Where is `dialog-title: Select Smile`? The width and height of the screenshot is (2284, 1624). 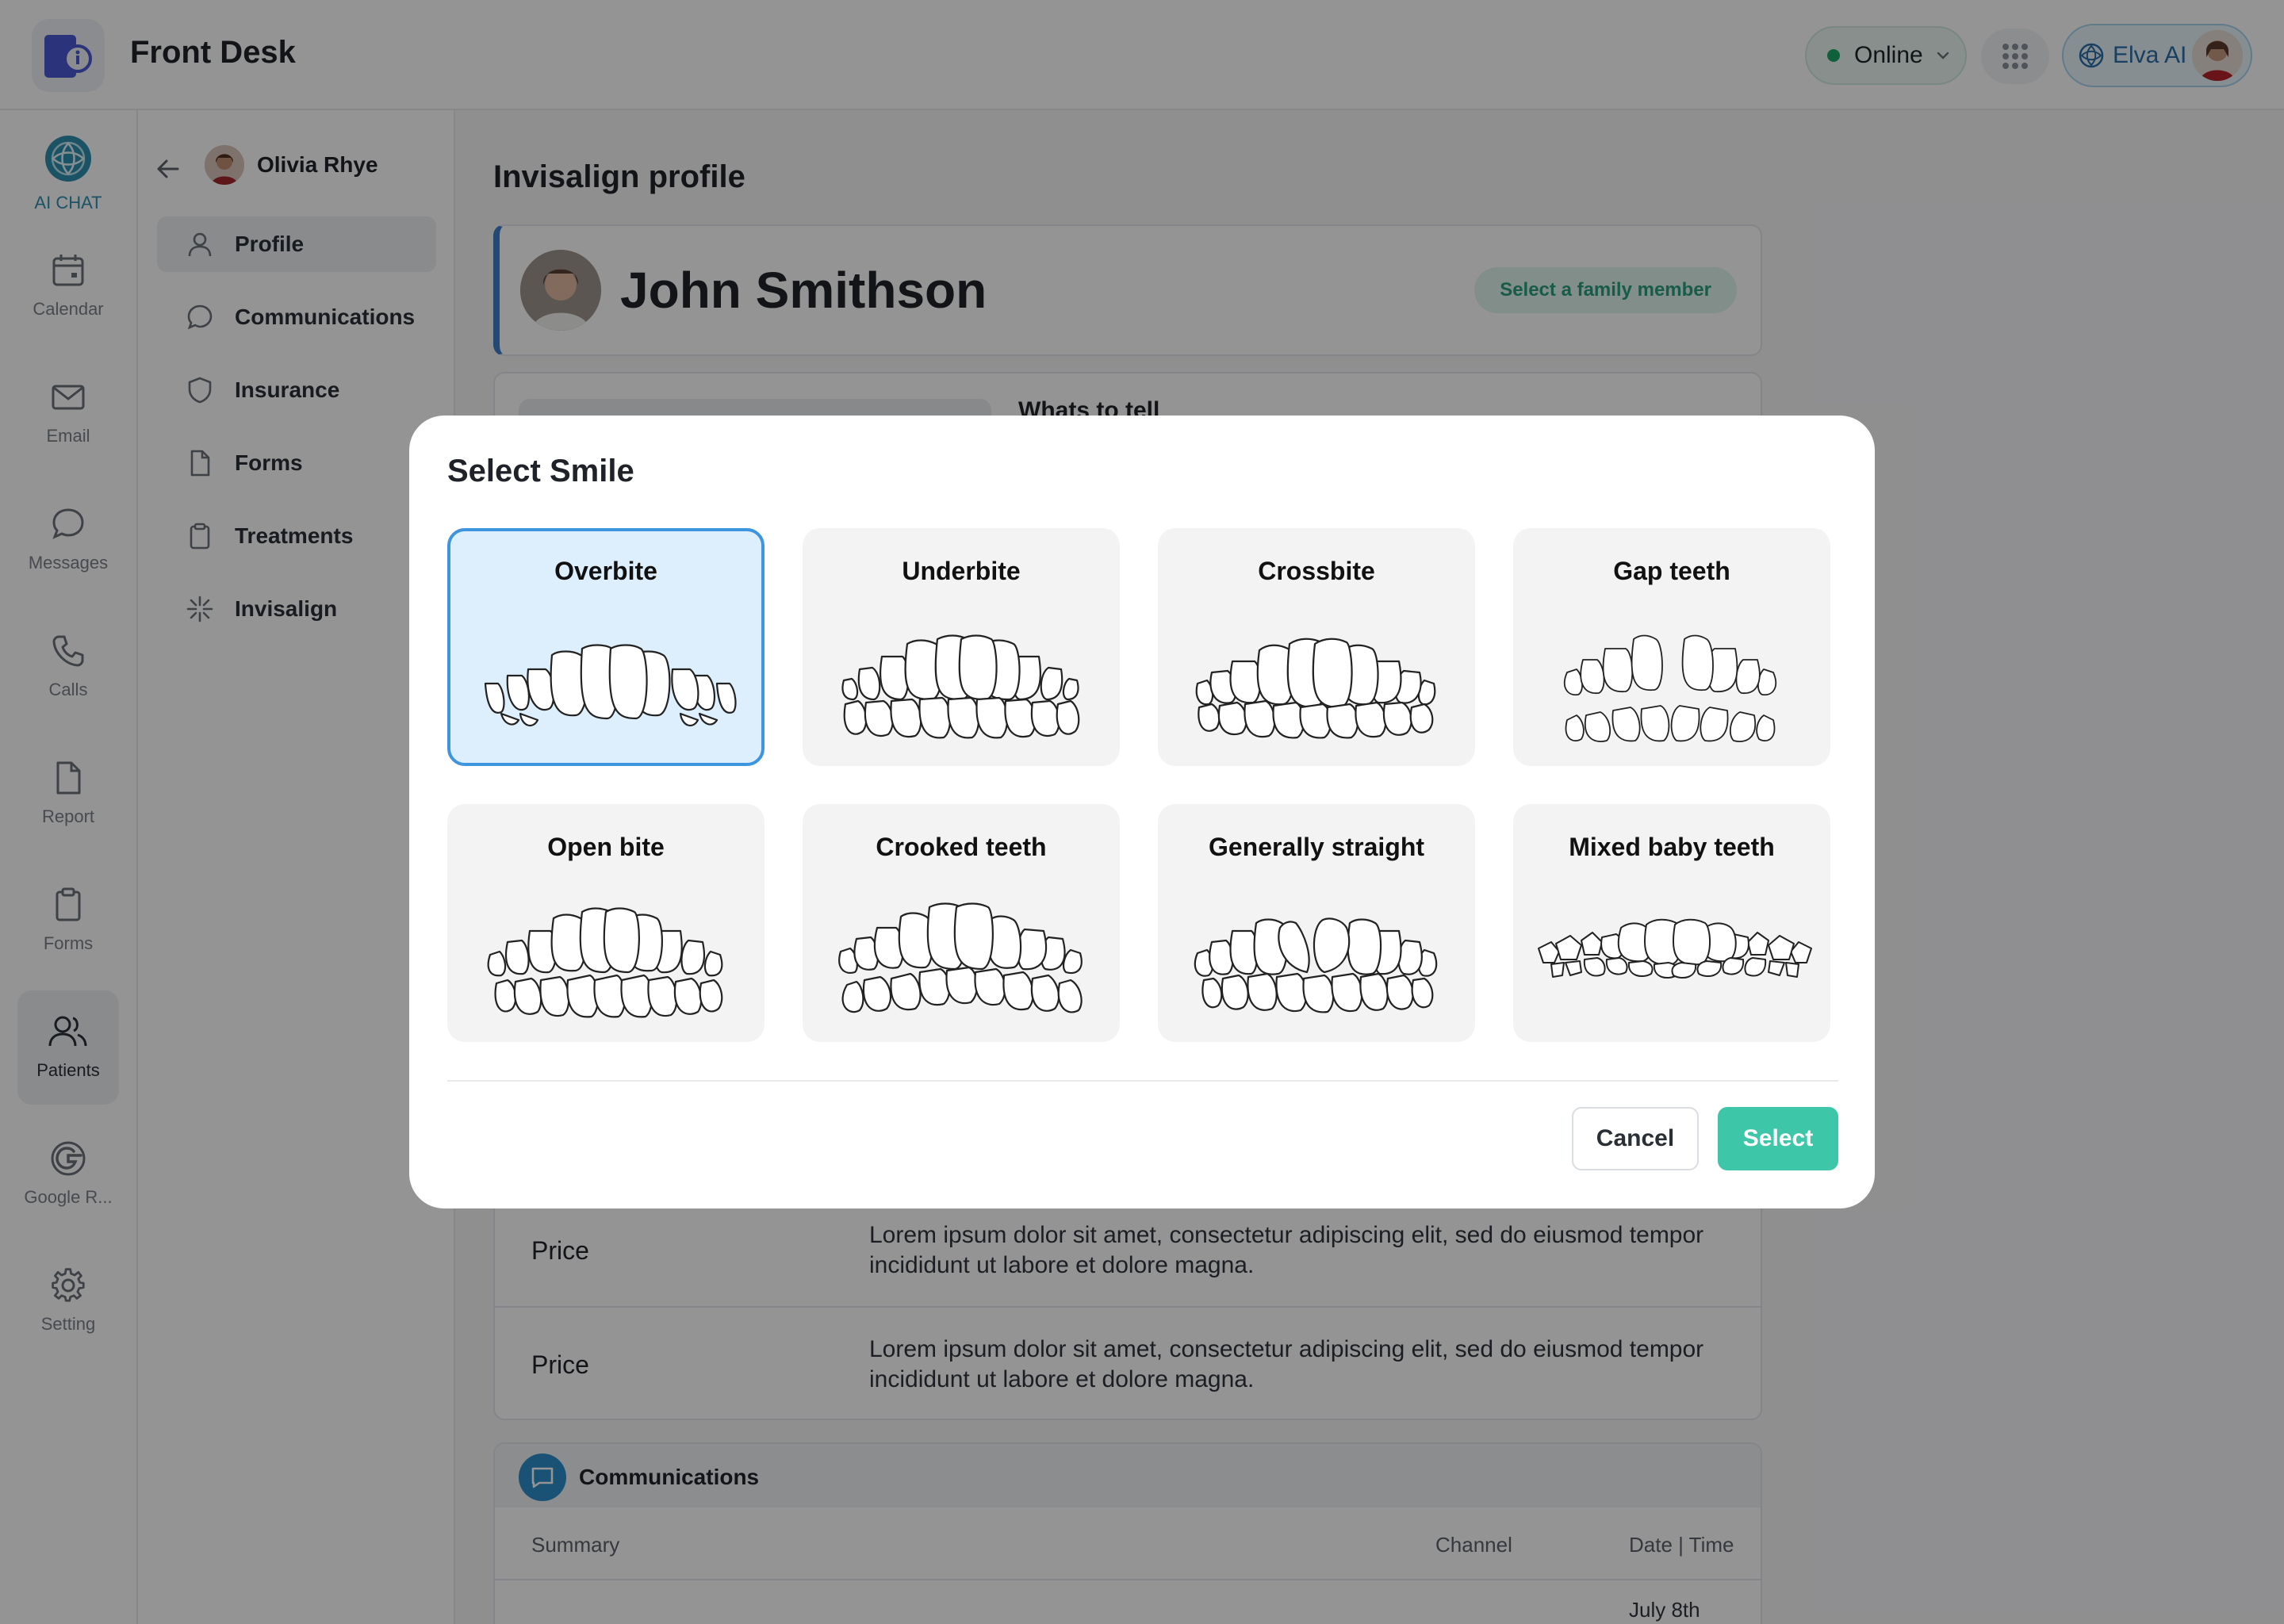
dialog-title: Select Smile is located at coordinates (540, 471).